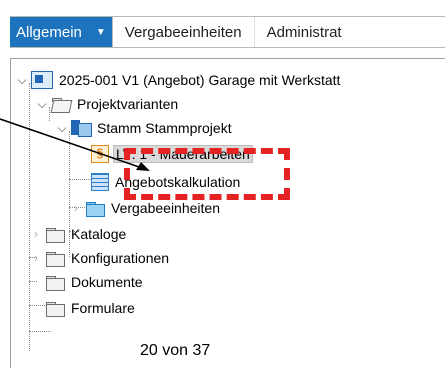 This screenshot has width=445, height=368. I want to click on tree-node-dokumente-label: Dokumente, so click(107, 282).